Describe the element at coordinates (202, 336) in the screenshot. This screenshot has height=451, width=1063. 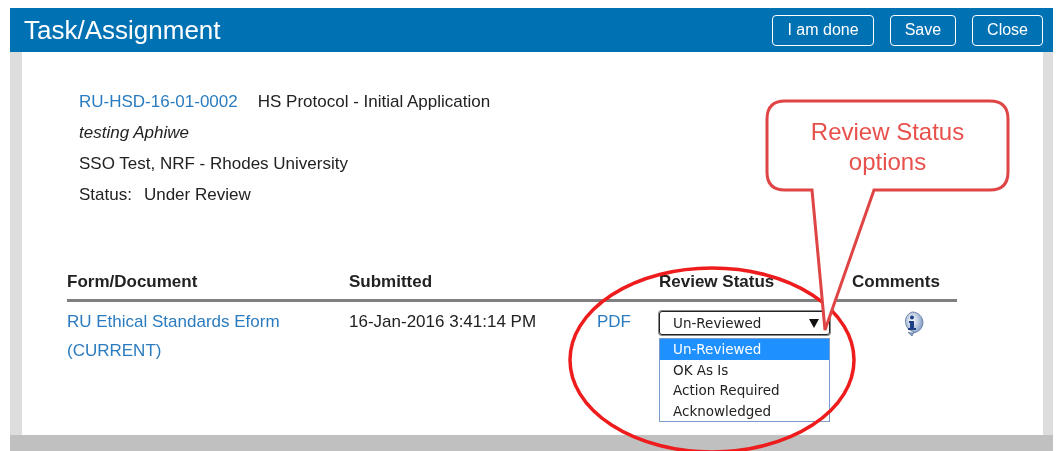
I see `form-link: RU Ethical Standards Eform (CURRENT)` at that location.